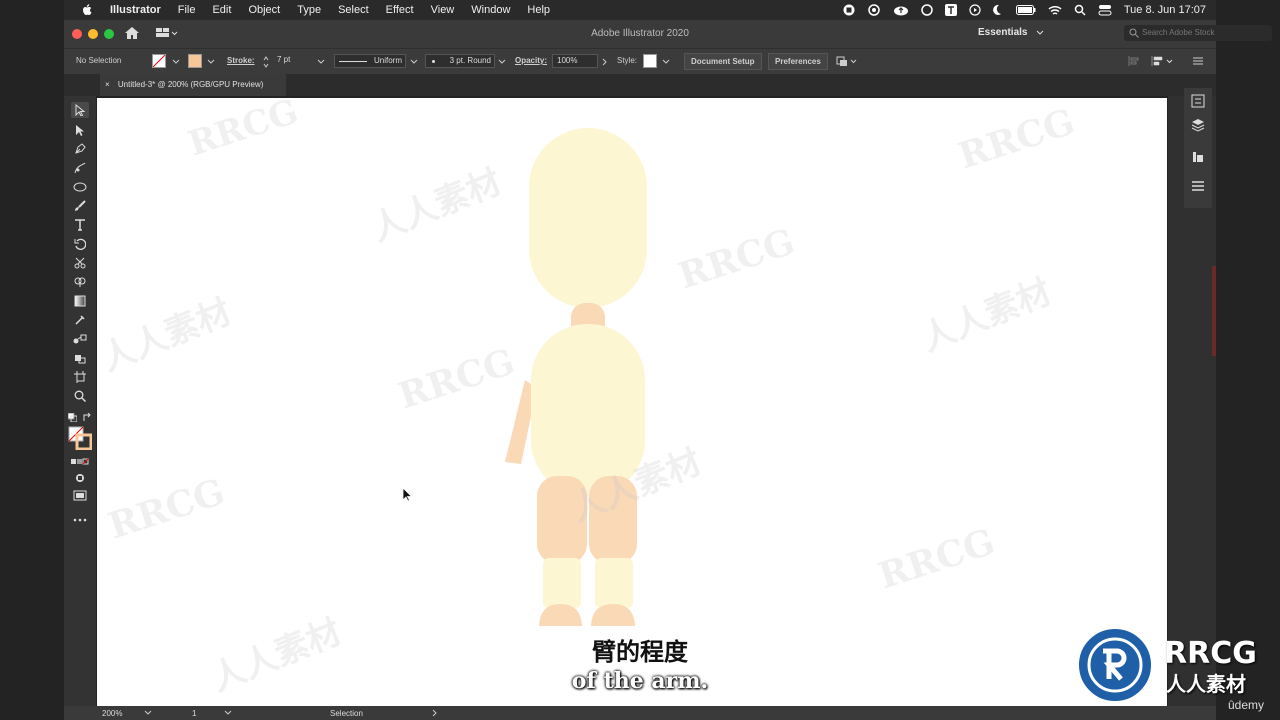 This screenshot has height=720, width=1280. What do you see at coordinates (400, 10) in the screenshot?
I see `menu-effect: Effect` at bounding box center [400, 10].